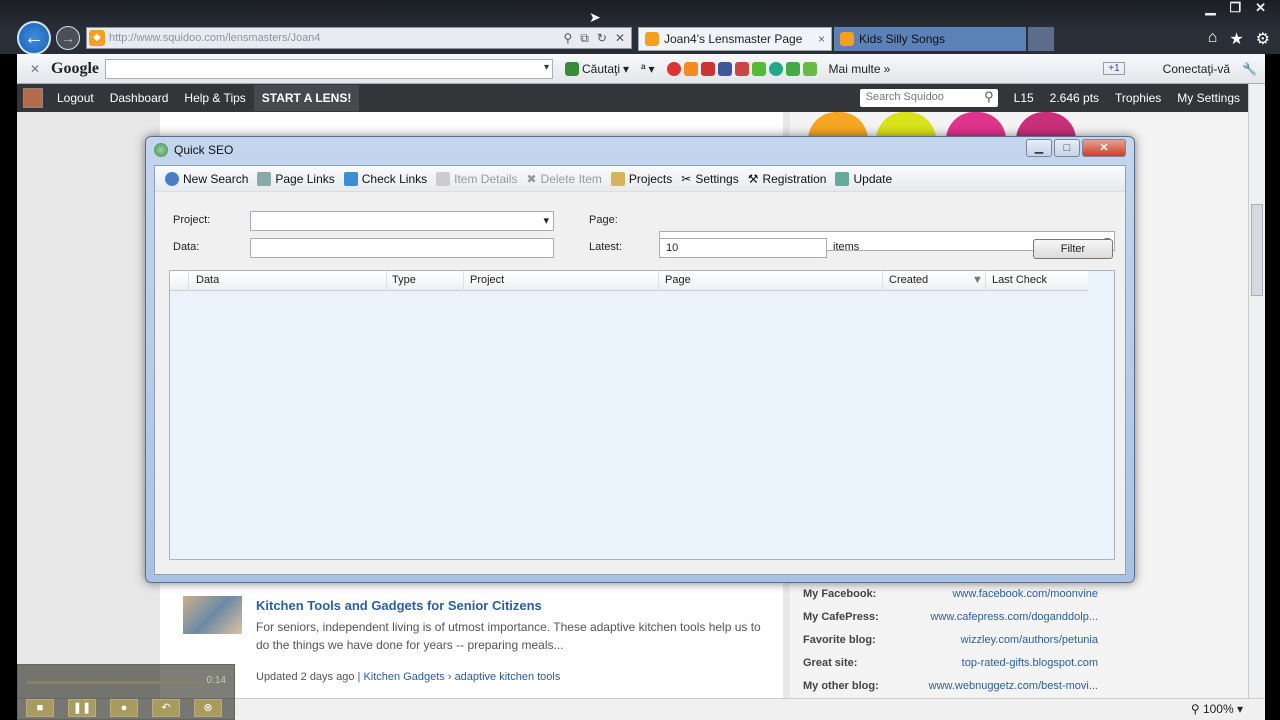  I want to click on sidebar-link: top-rated-gifts.blogspot.com, so click(1030, 663).